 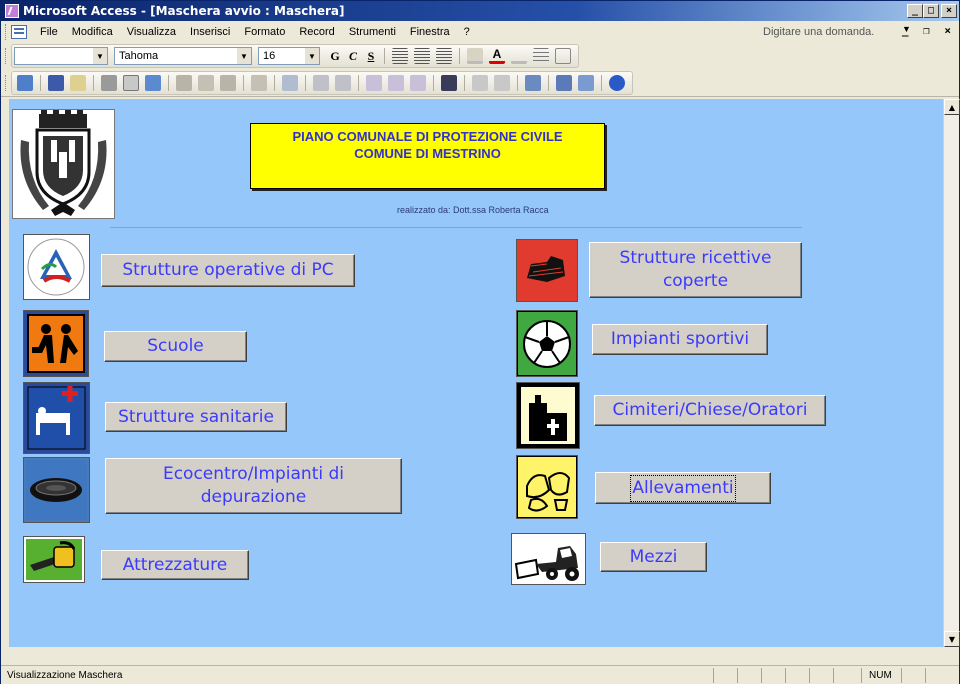 I want to click on brick-building-icon, so click(x=547, y=270).